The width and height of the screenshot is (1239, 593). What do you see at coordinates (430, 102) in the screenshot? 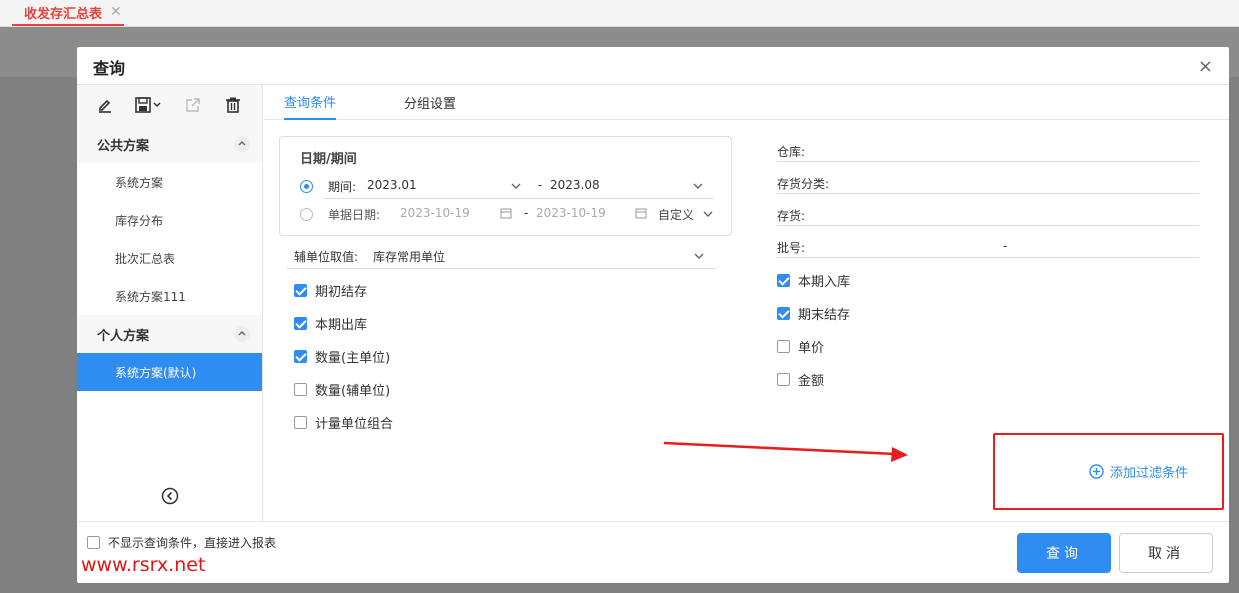
I see `tab-group-settings: 分组设置` at bounding box center [430, 102].